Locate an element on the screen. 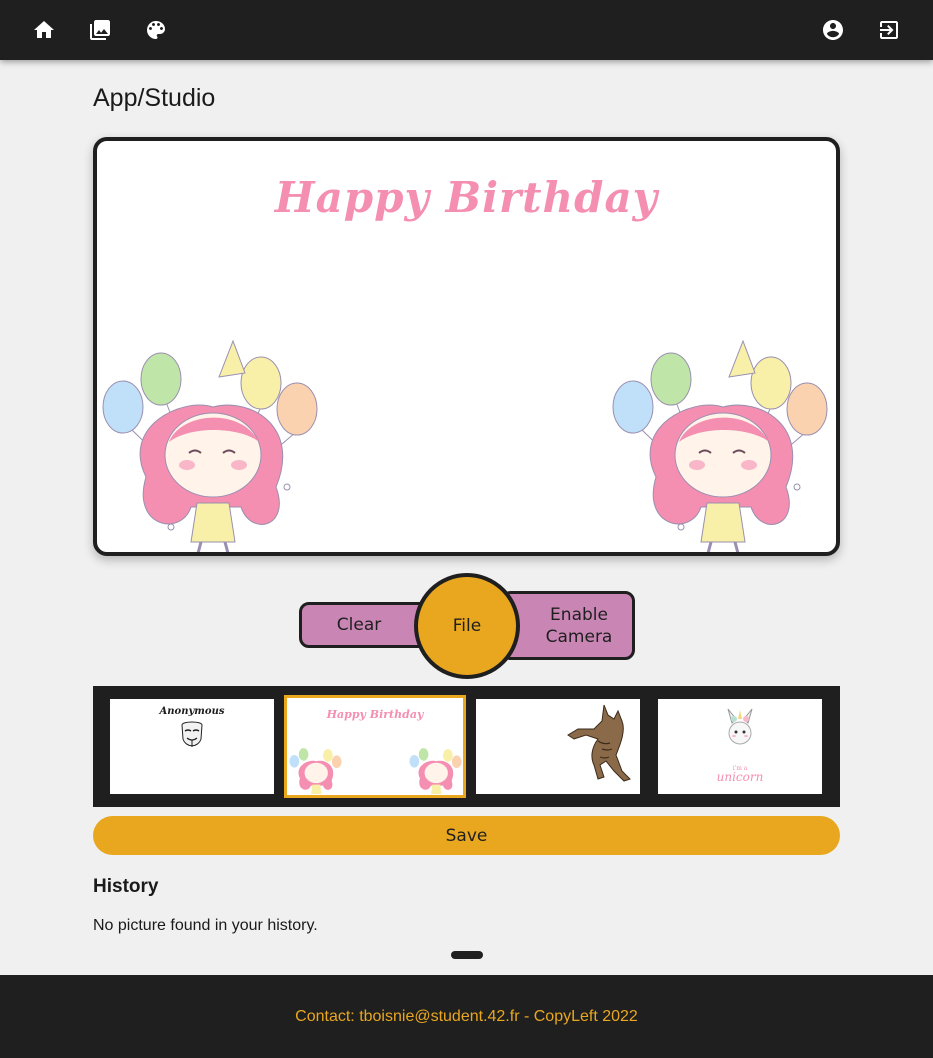 The height and width of the screenshot is (1058, 933). logout-button is located at coordinates (889, 30).